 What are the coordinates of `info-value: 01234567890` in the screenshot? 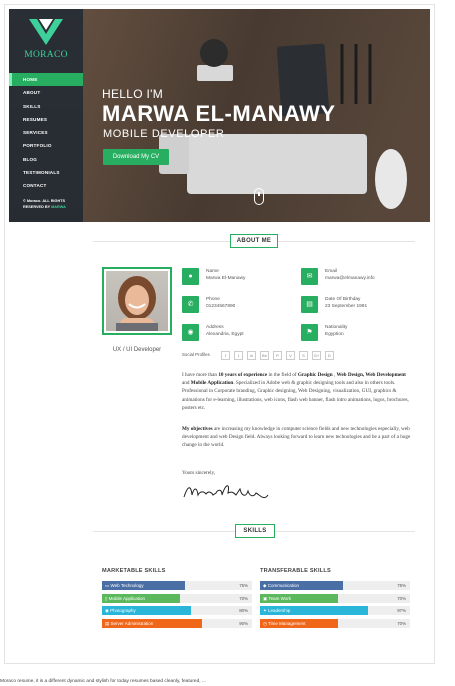 It's located at (221, 306).